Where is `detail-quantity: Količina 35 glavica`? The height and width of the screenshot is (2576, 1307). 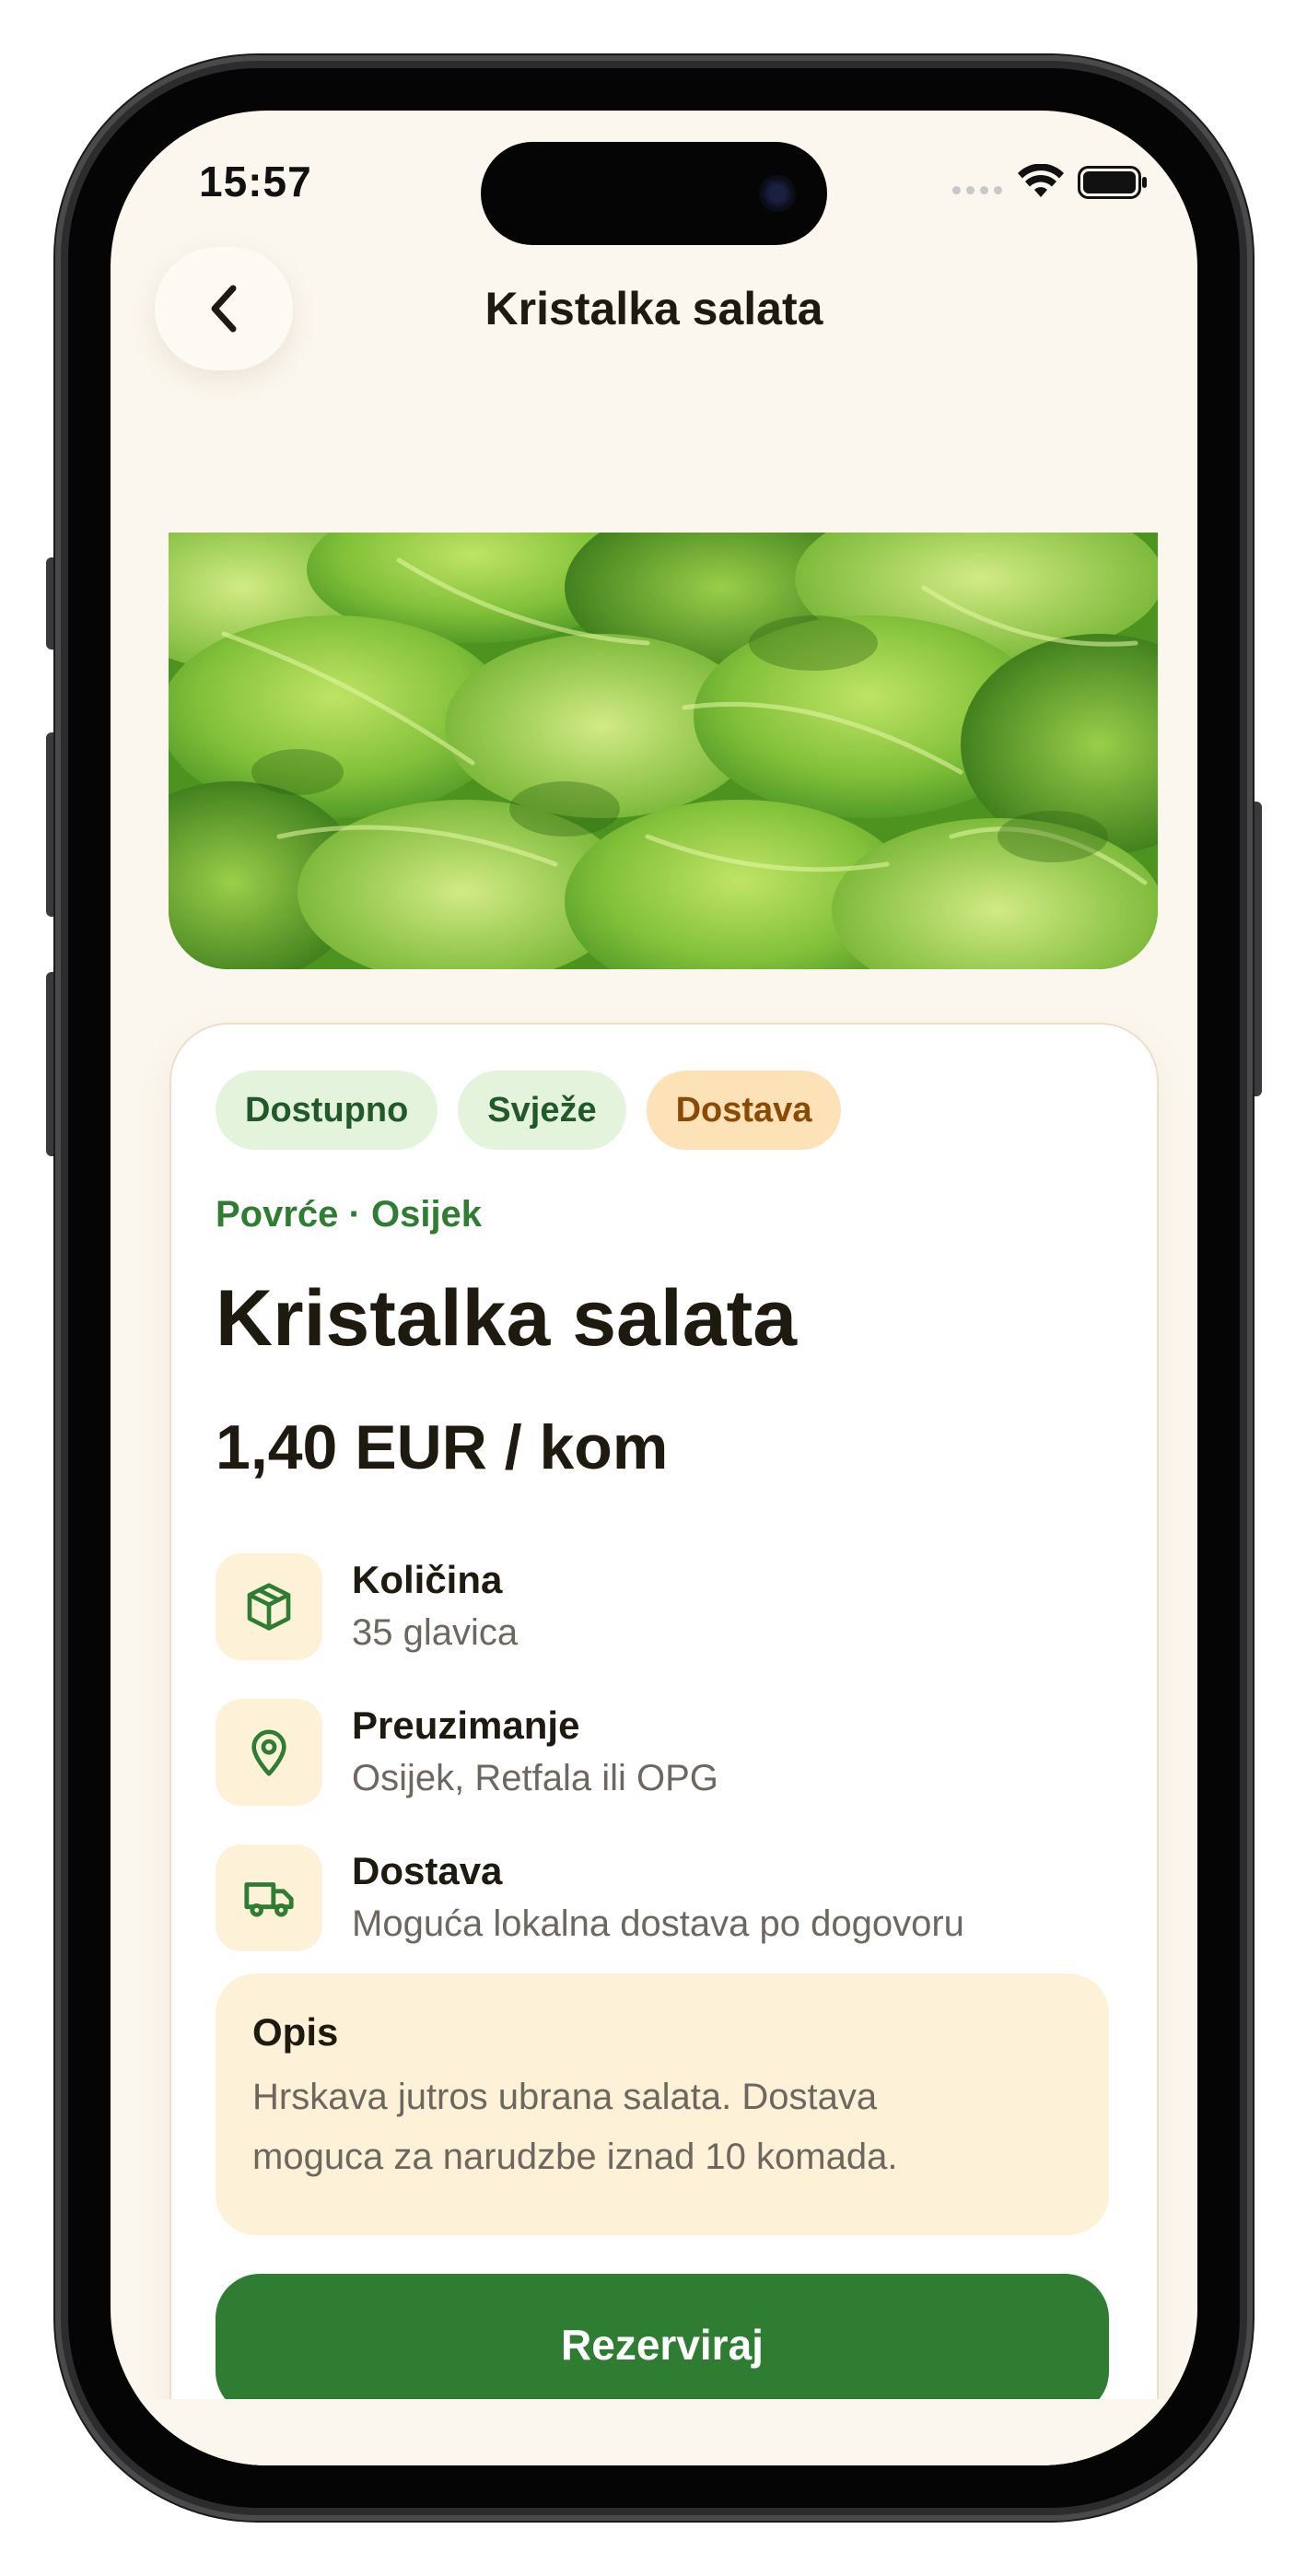 detail-quantity: Količina 35 glavica is located at coordinates (367, 1606).